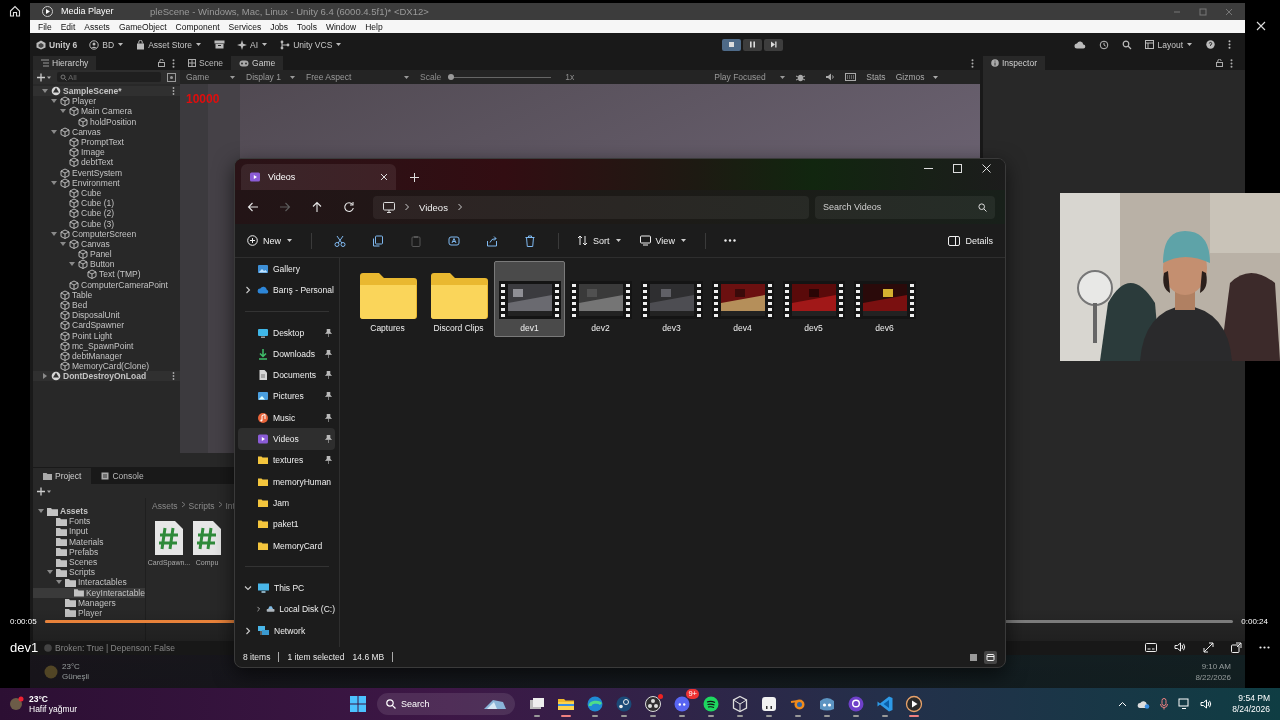 The height and width of the screenshot is (720, 1280). Describe the element at coordinates (990, 657) in the screenshot. I see `tiles-view-button` at that location.